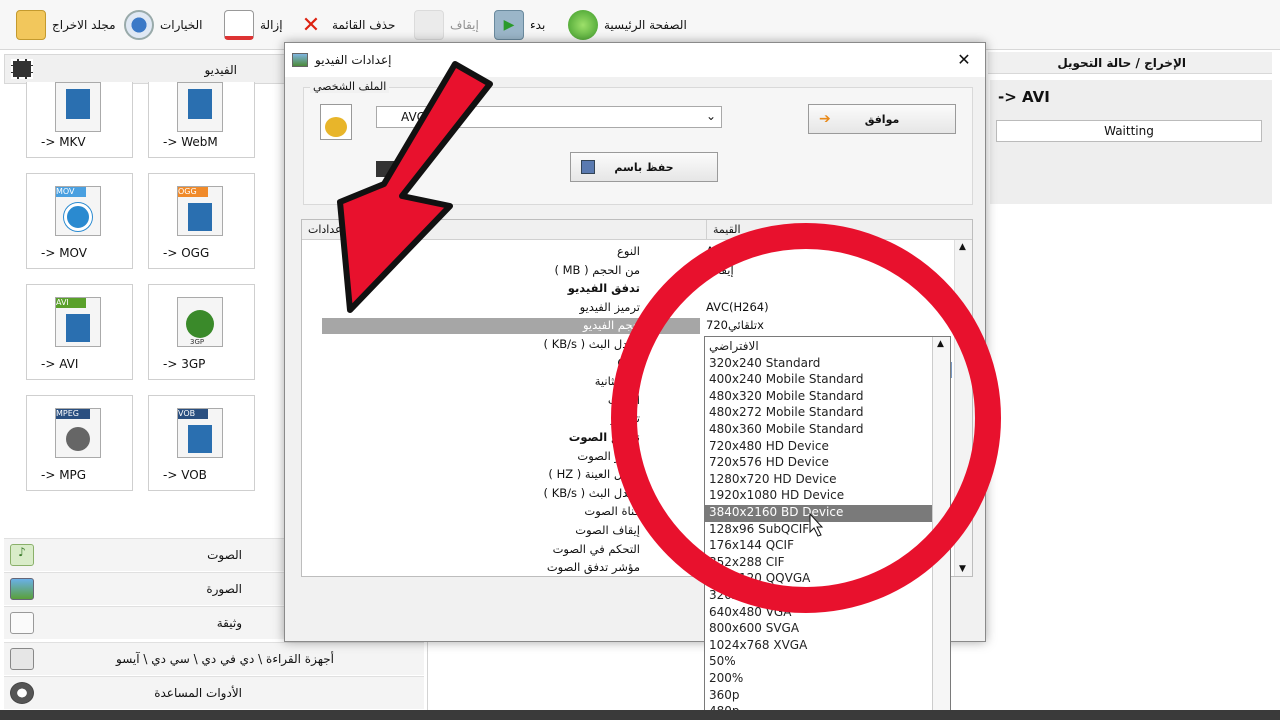 This screenshot has height=720, width=1280. I want to click on format-badge: AVI, so click(71, 303).